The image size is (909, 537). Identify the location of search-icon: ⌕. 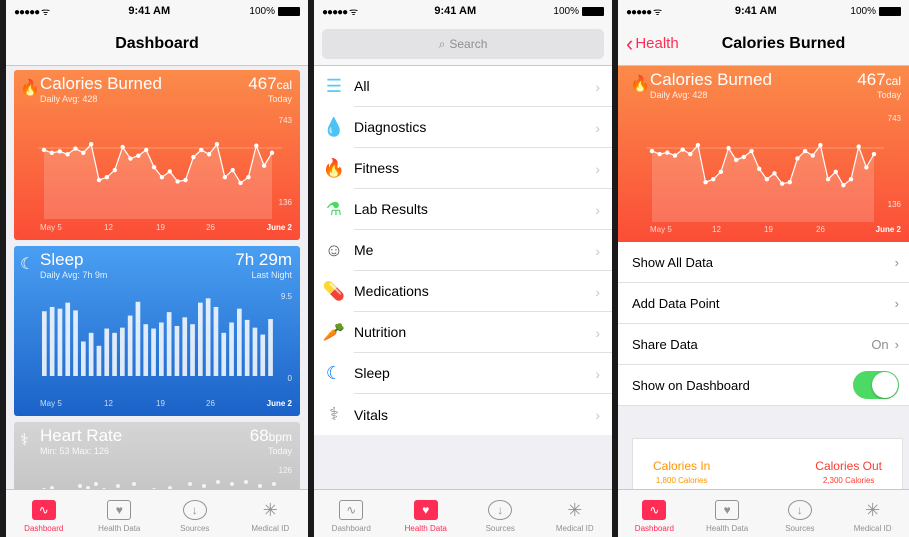
(442, 43).